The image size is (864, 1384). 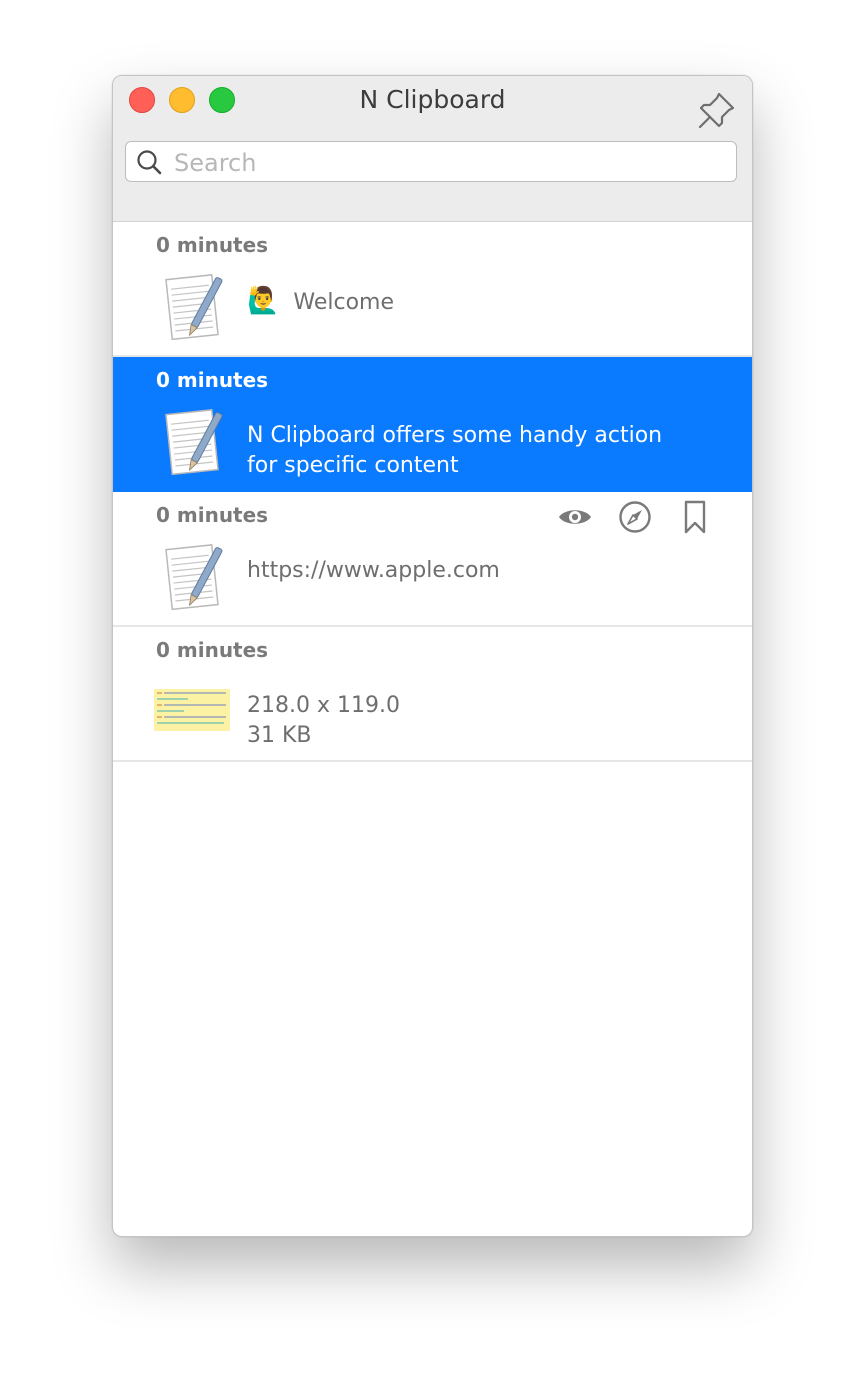 I want to click on item-text: https://www.apple.com, so click(x=373, y=570).